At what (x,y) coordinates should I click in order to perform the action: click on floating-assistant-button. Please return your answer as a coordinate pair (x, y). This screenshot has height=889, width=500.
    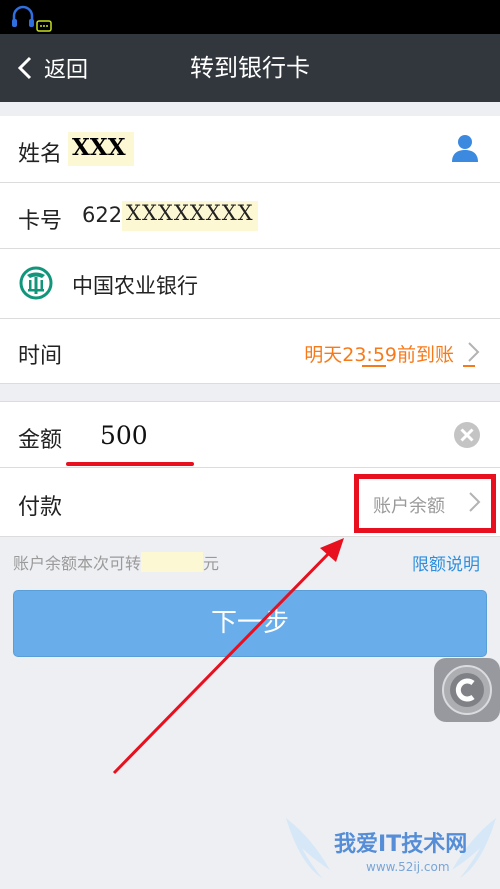
    Looking at the image, I should click on (467, 690).